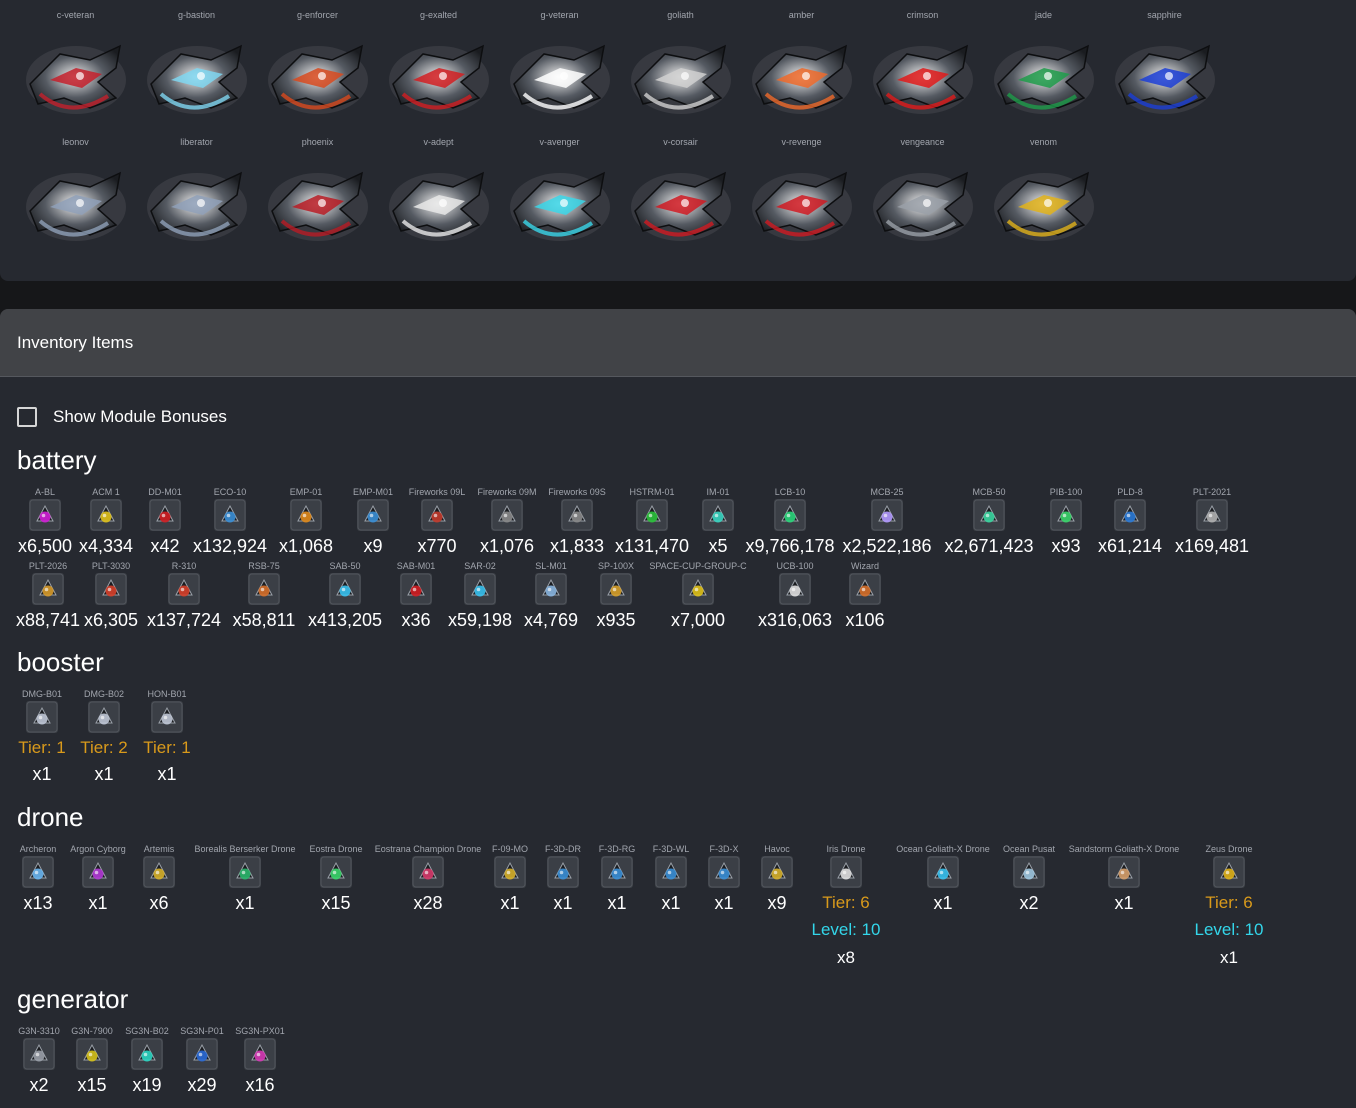 This screenshot has width=1356, height=1108. What do you see at coordinates (1130, 546) in the screenshot?
I see `item-quantity: x61,214` at bounding box center [1130, 546].